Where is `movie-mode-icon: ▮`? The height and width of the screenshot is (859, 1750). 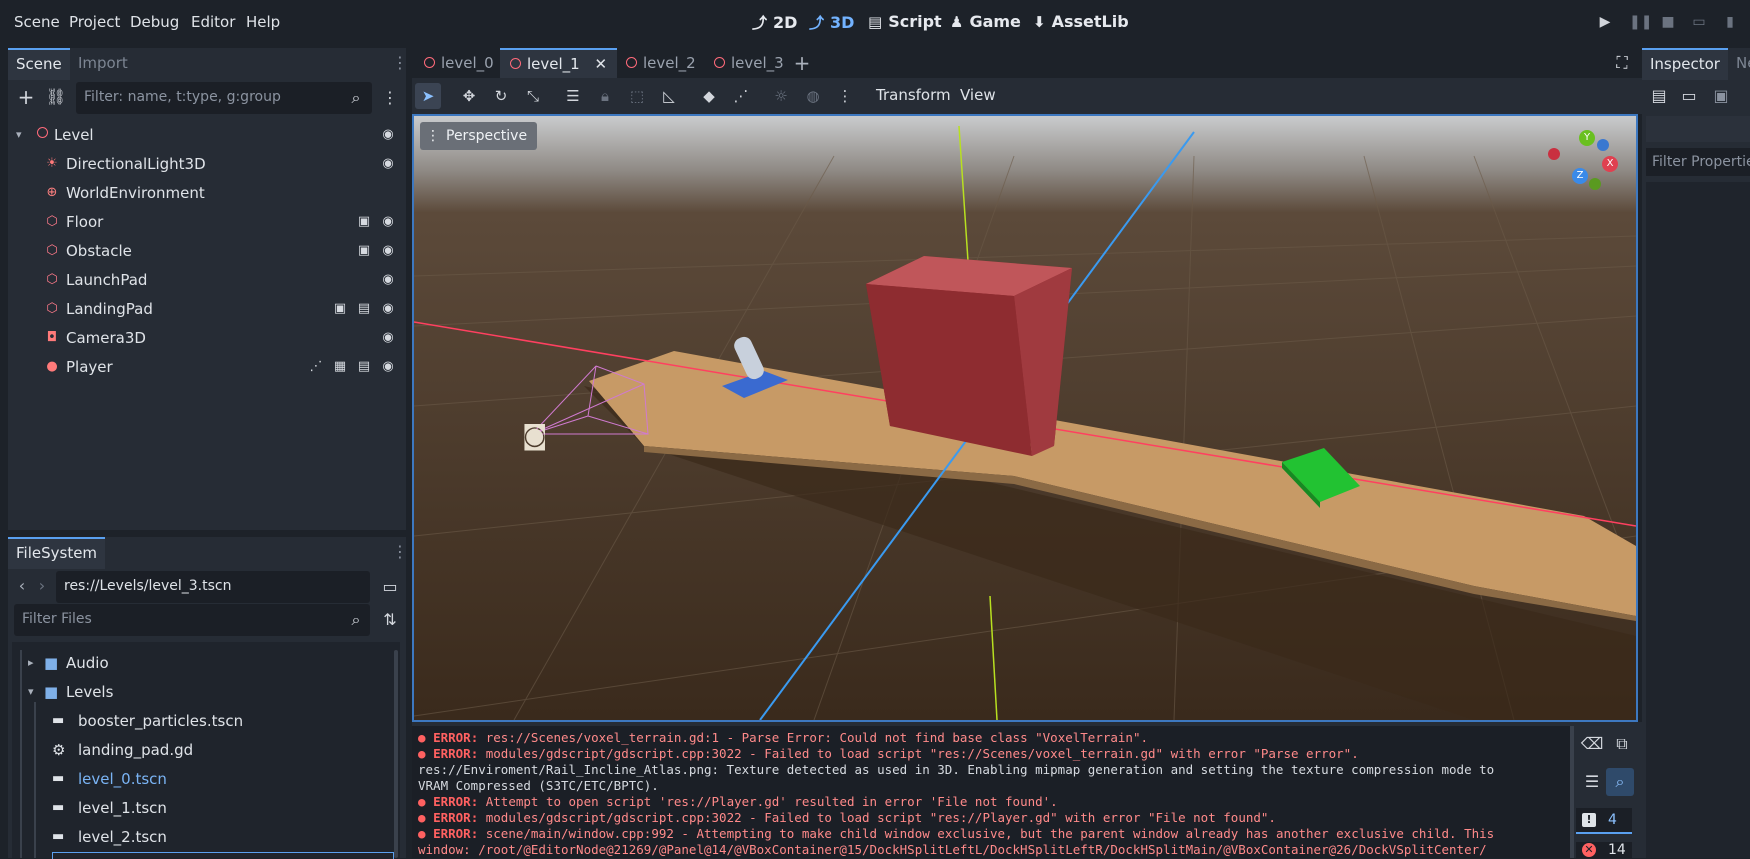 movie-mode-icon: ▮ is located at coordinates (1730, 22).